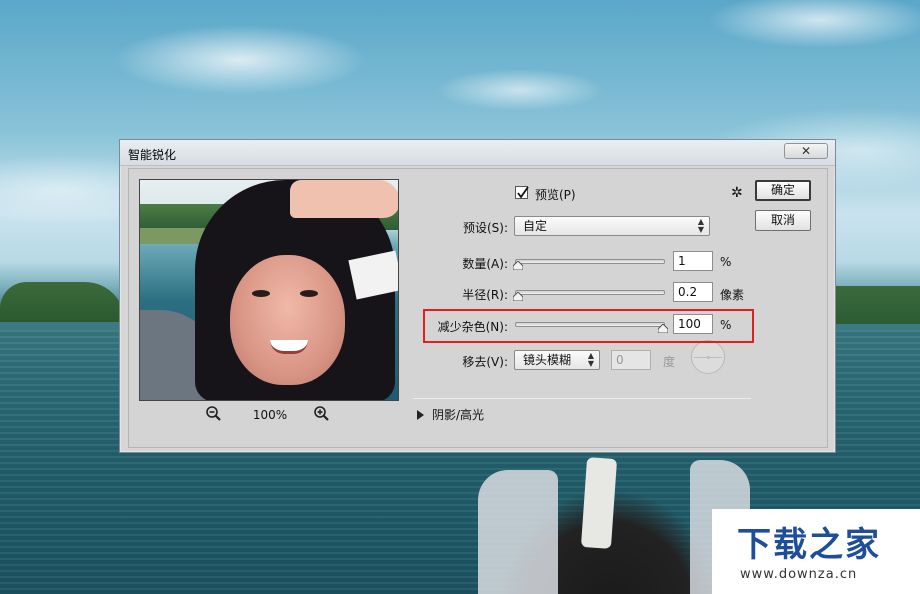 The image size is (920, 594). I want to click on photo-subject-ribbon, so click(599, 503).